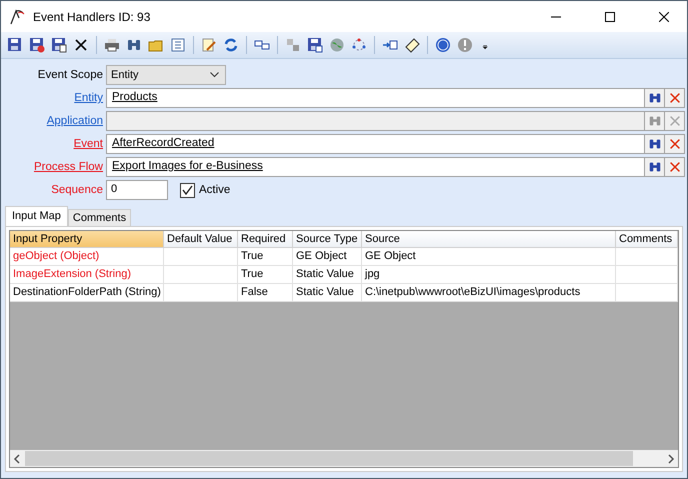 The width and height of the screenshot is (688, 479). What do you see at coordinates (412, 45) in the screenshot?
I see `note-icon` at bounding box center [412, 45].